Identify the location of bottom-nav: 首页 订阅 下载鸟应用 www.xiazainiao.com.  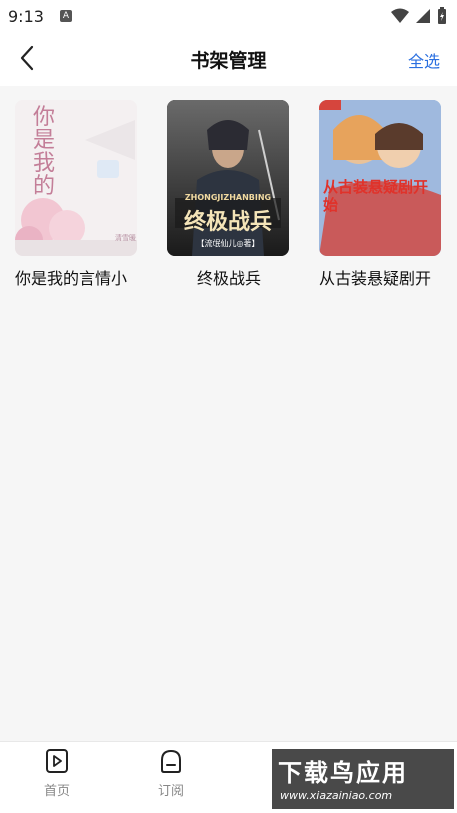
(228, 777).